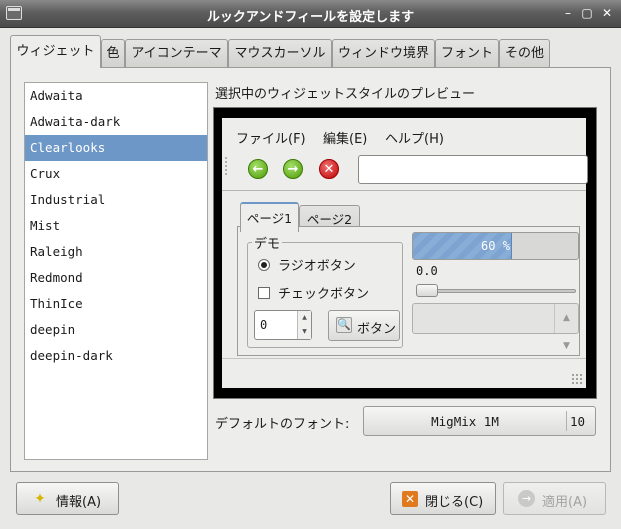 Image resolution: width=621 pixels, height=529 pixels. What do you see at coordinates (377, 329) in the screenshot?
I see `demo-button-label: ボタン` at bounding box center [377, 329].